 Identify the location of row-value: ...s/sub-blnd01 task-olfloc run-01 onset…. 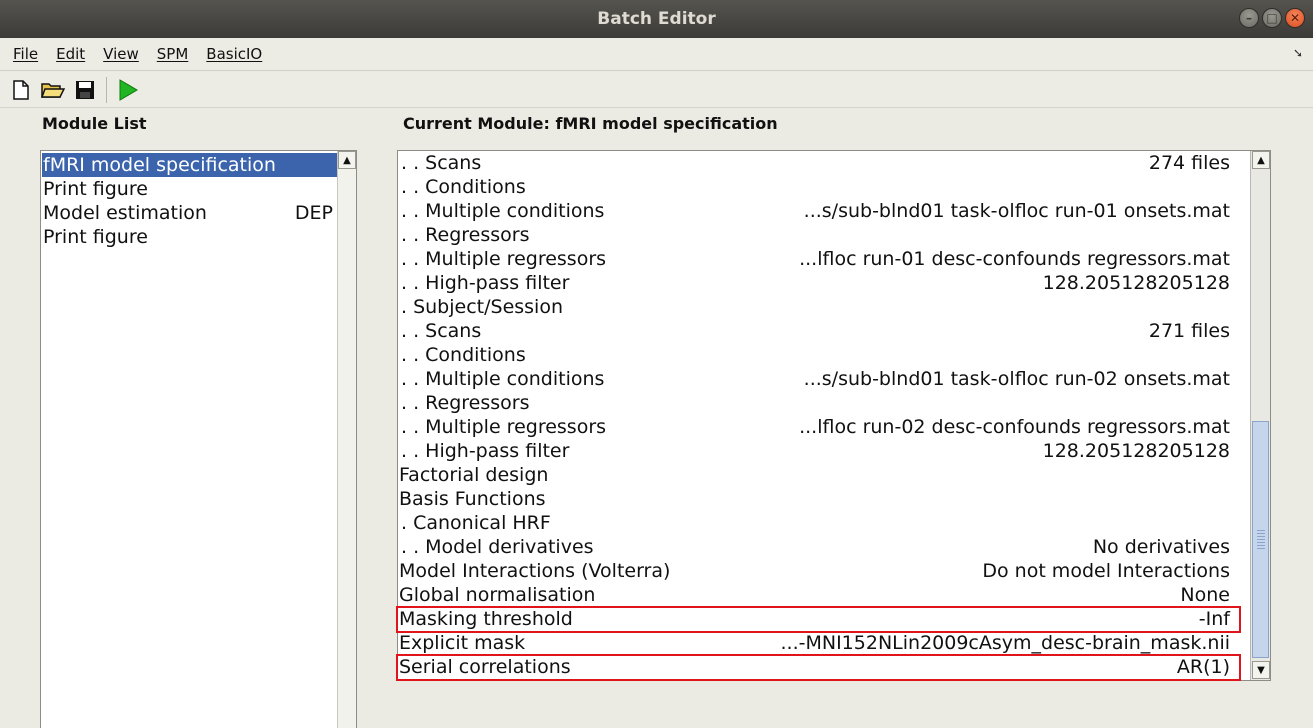
(1016, 211).